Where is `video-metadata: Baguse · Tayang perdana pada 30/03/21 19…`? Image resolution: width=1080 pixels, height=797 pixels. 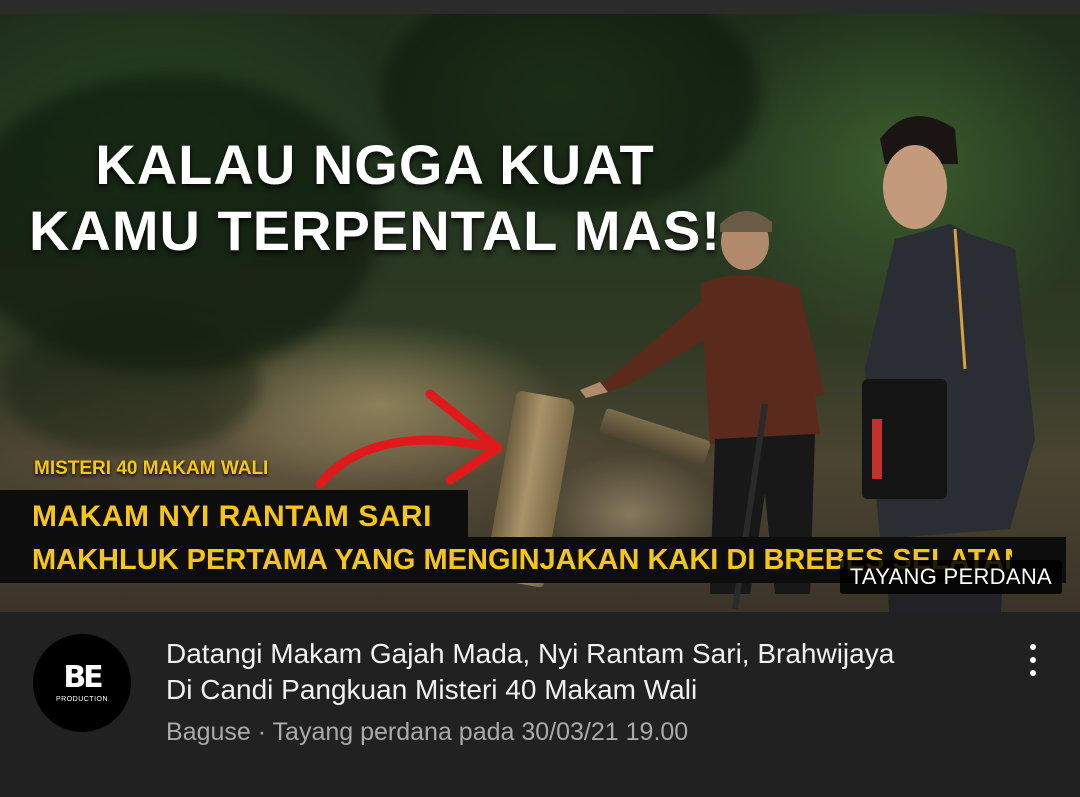
video-metadata: Baguse · Tayang perdana pada 30/03/21 19… is located at coordinates (427, 732).